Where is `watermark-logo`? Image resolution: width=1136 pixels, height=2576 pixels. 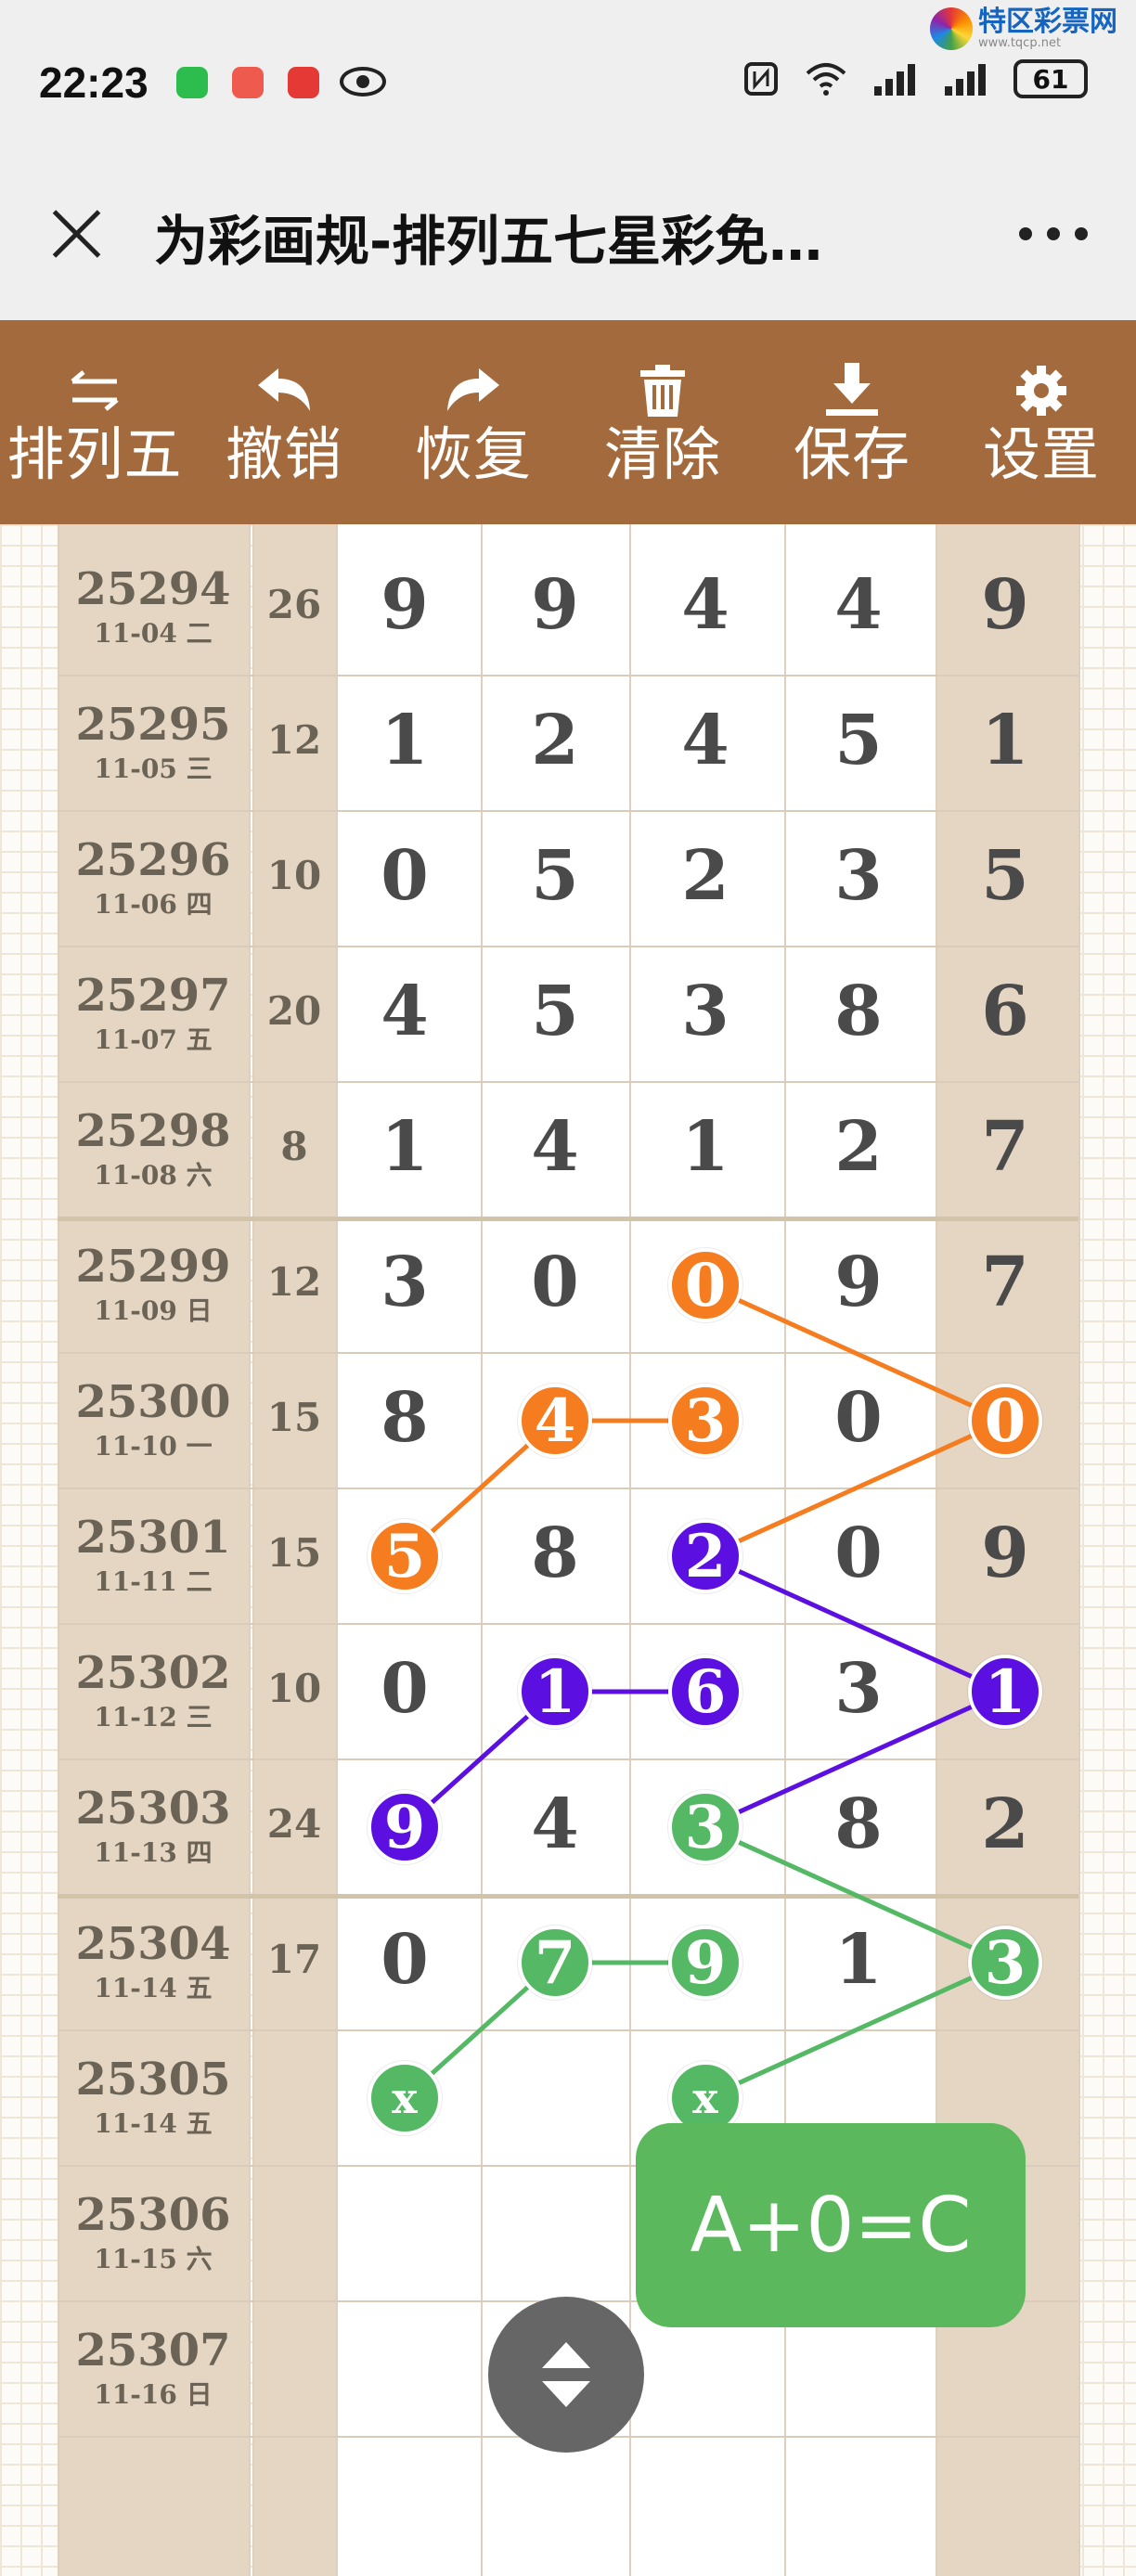 watermark-logo is located at coordinates (951, 29).